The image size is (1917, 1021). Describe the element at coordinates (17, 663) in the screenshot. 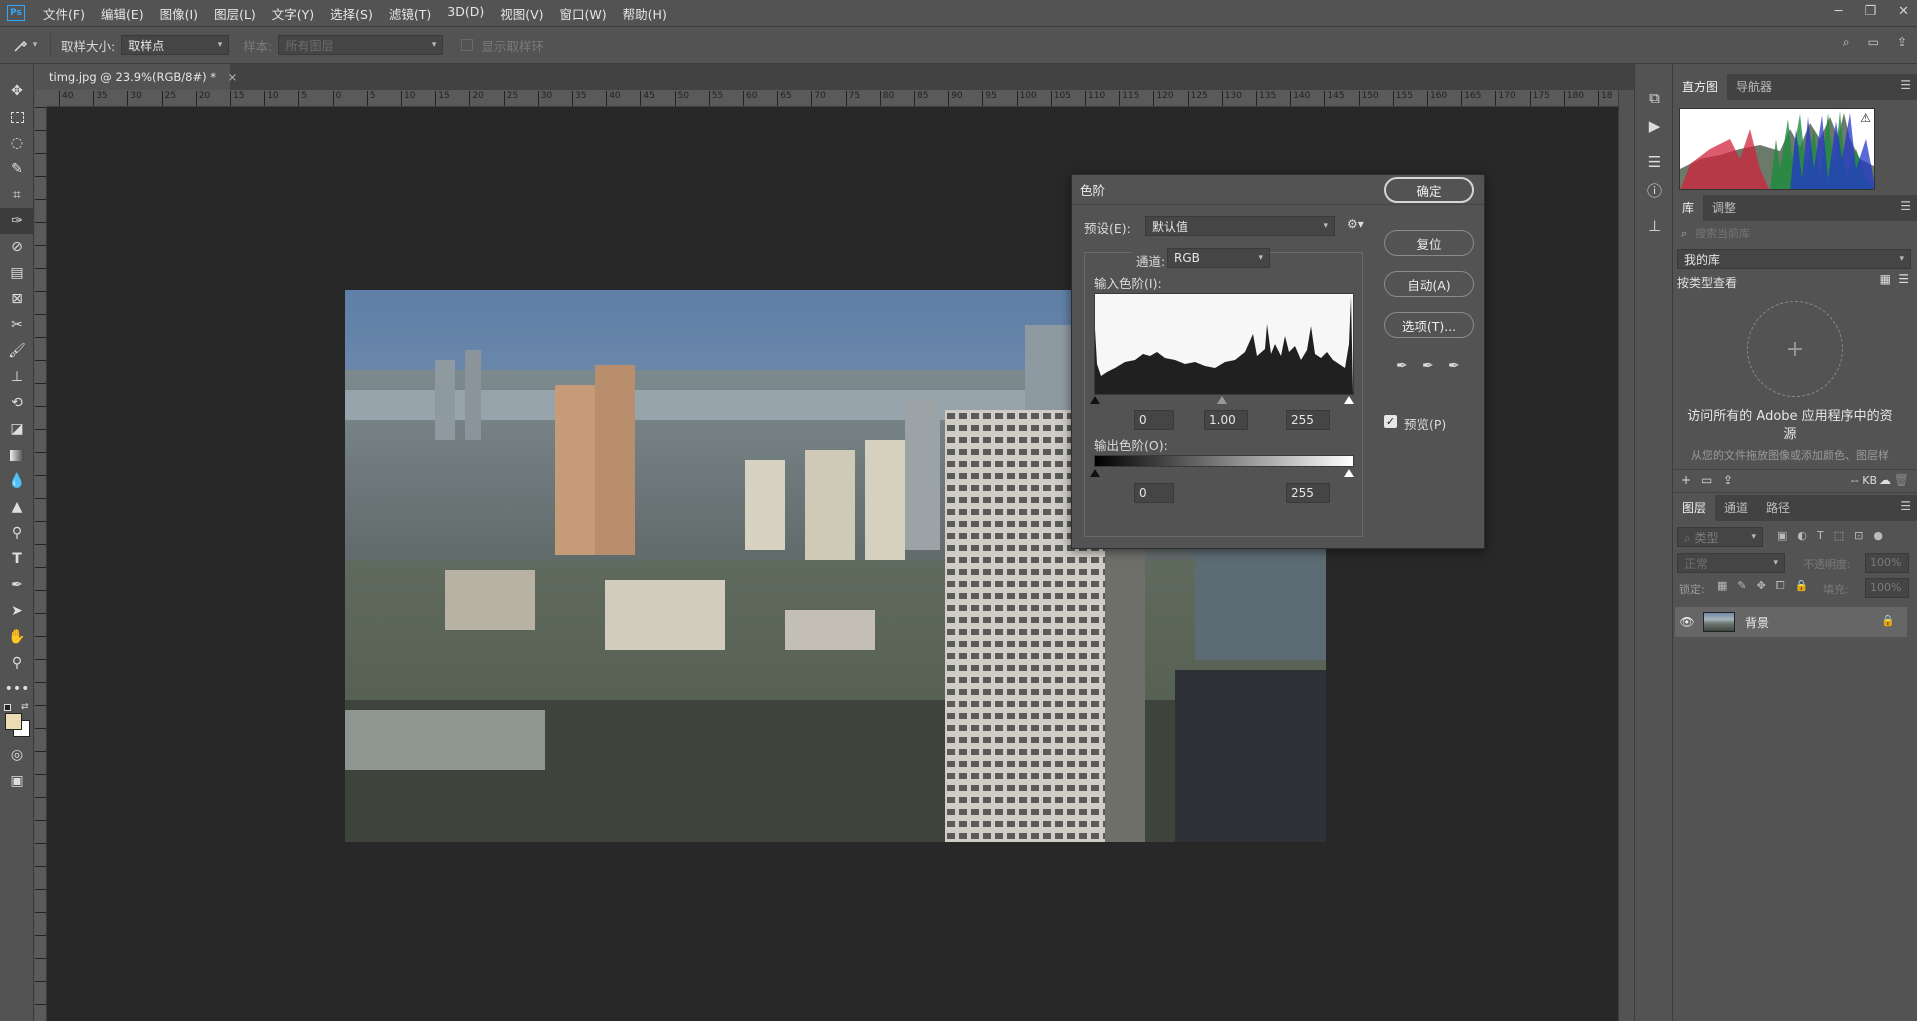

I see `zoom-tool-icon: ⚲` at that location.